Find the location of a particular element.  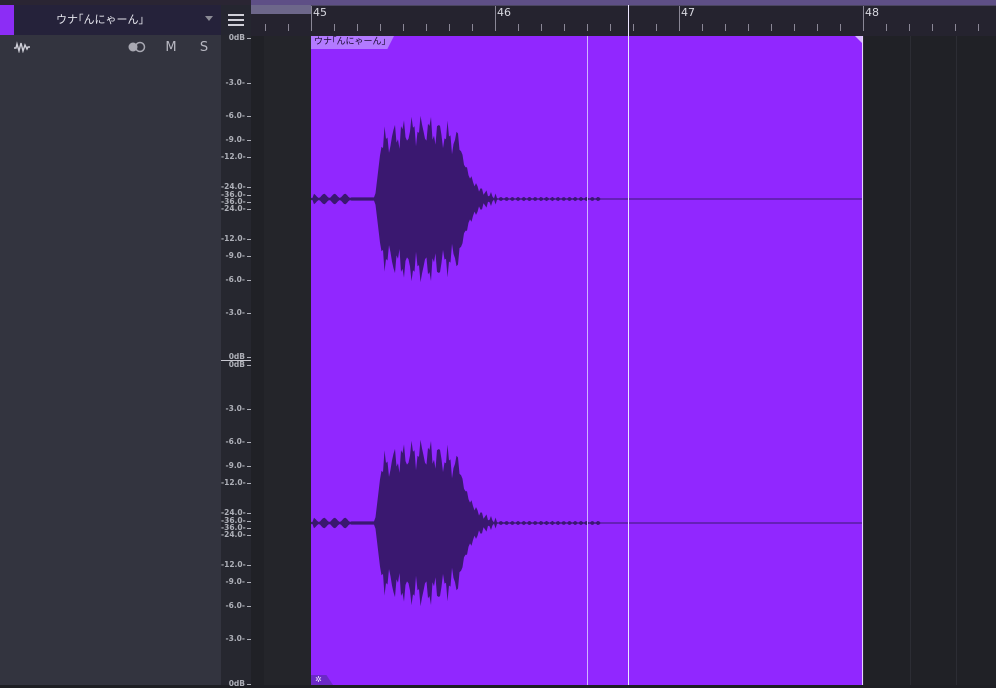

pre-clip-area is located at coordinates (287, 360).